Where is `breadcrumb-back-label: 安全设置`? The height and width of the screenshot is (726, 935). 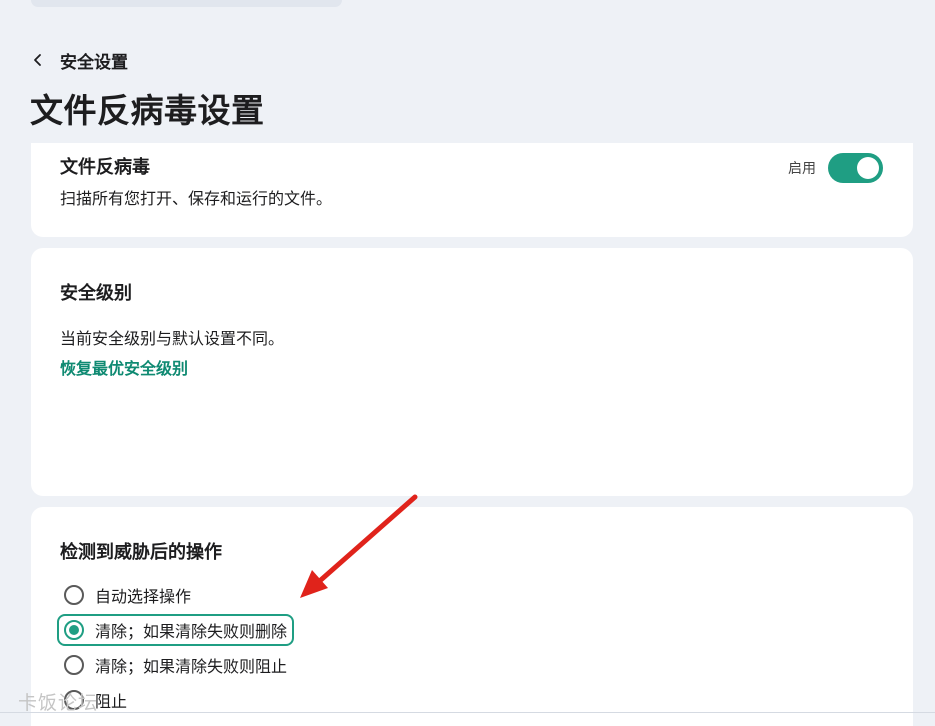
breadcrumb-back-label: 安全设置 is located at coordinates (94, 62).